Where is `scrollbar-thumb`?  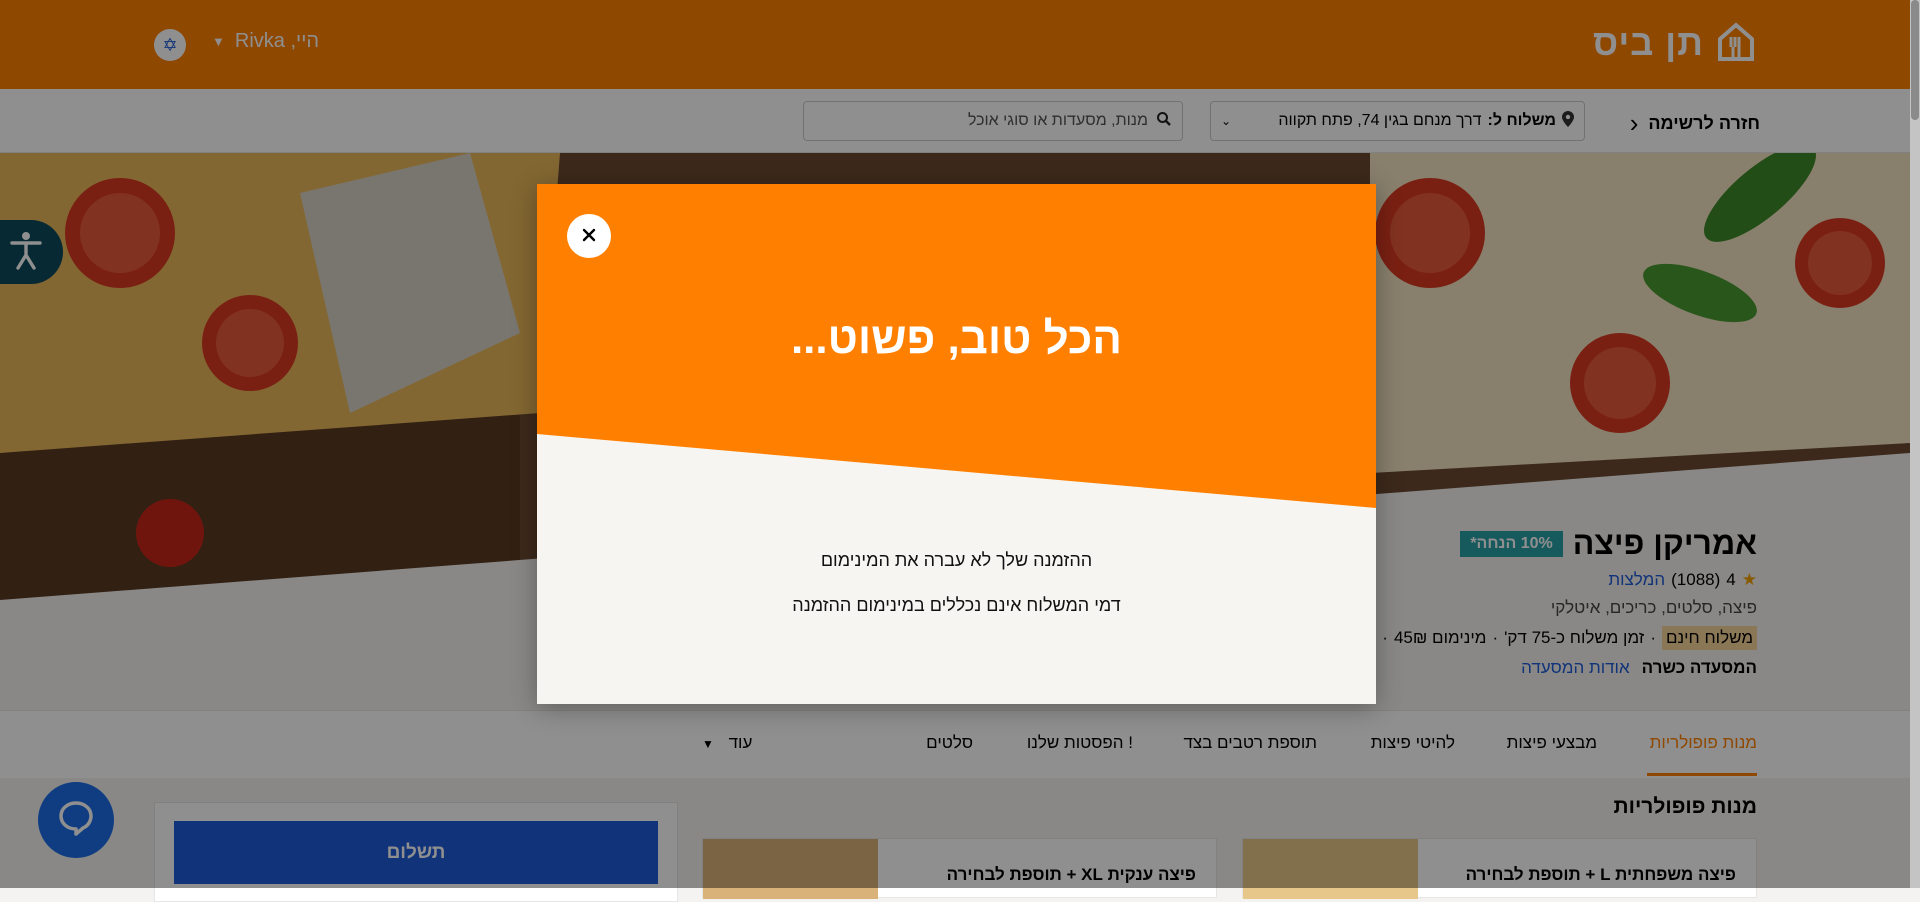
scrollbar-thumb is located at coordinates (1915, 60).